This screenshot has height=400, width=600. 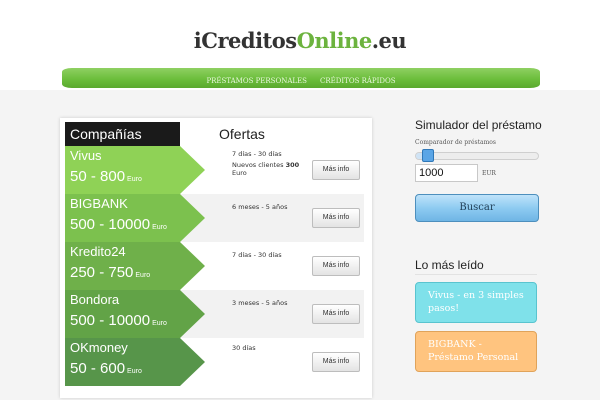 I want to click on offer-extra-prefix: Nuevos clientes, so click(x=259, y=165).